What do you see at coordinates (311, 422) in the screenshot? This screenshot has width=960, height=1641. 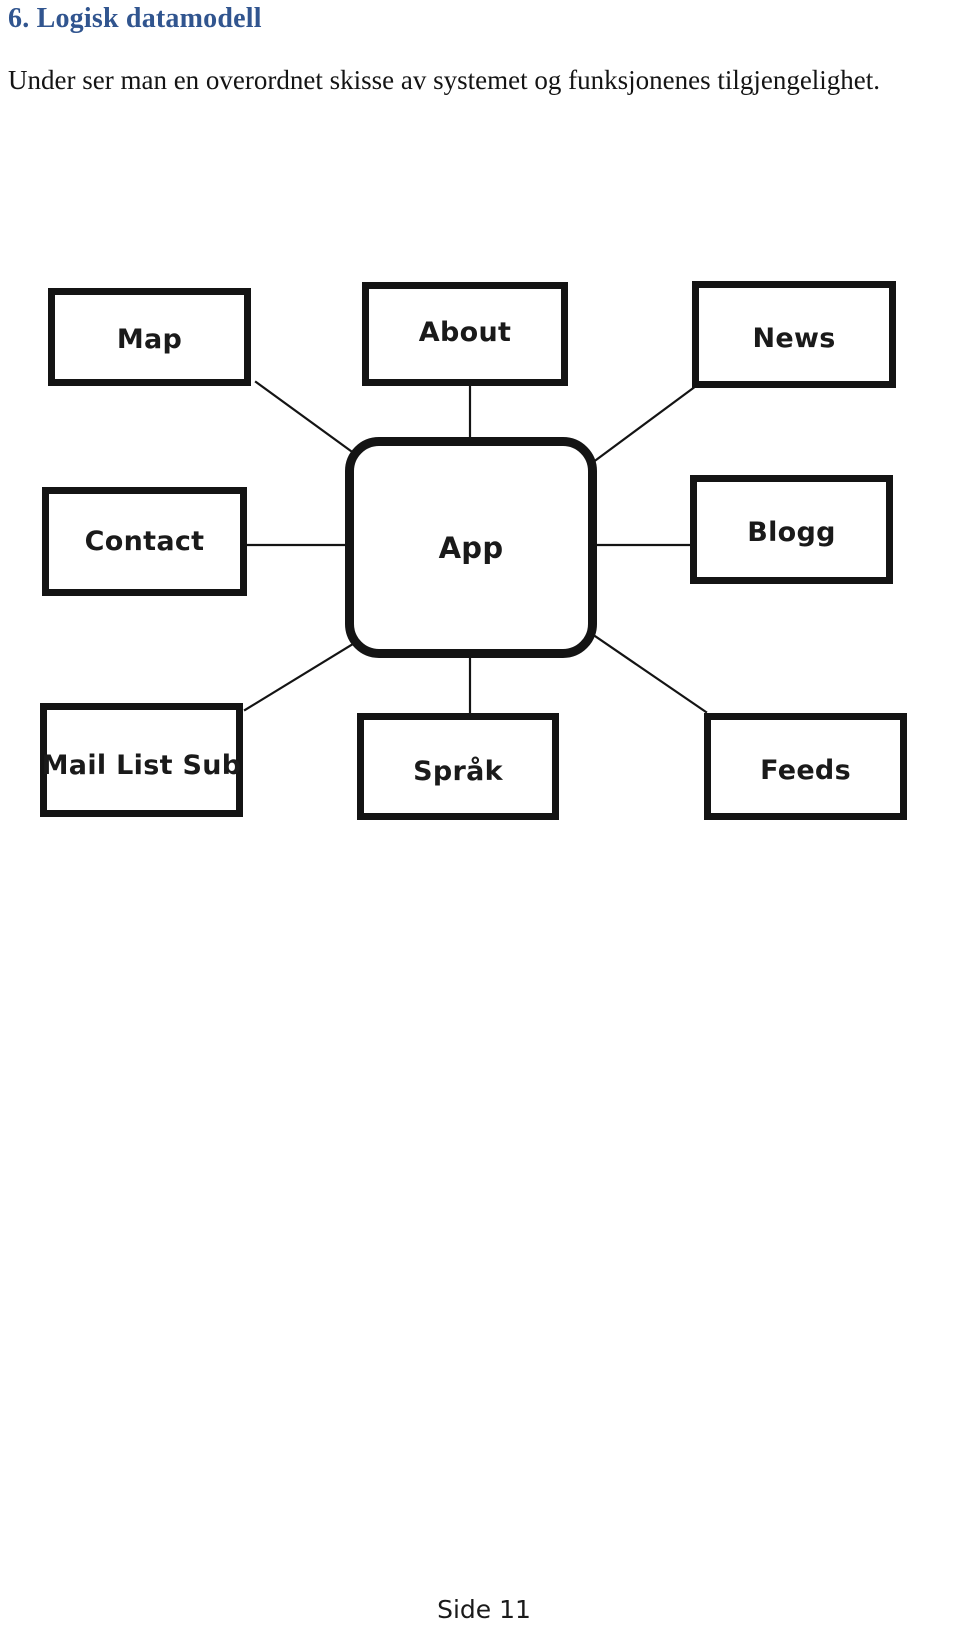 I see `connector-map-app` at bounding box center [311, 422].